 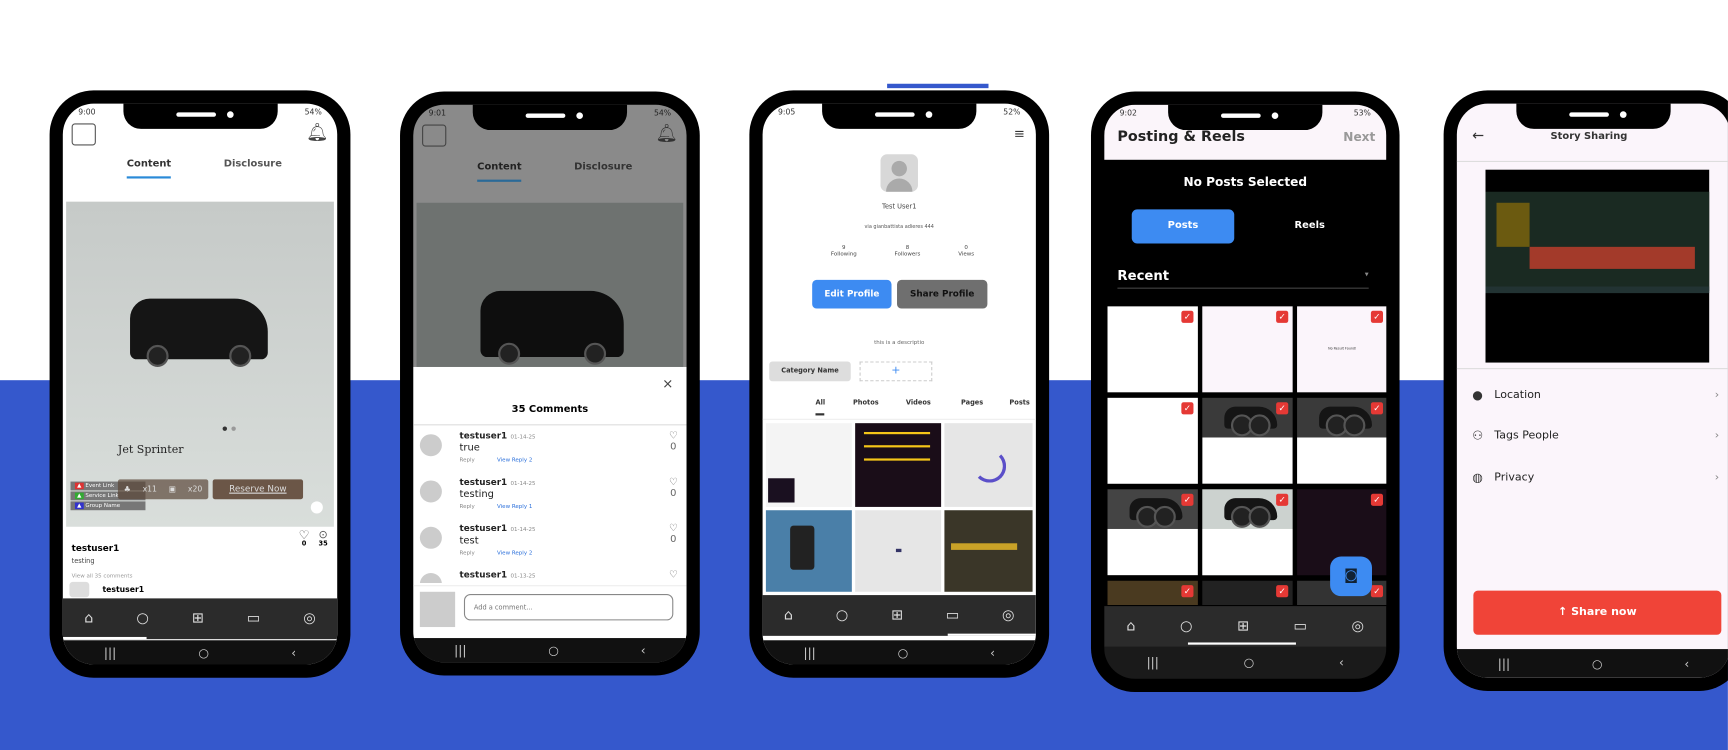 I want to click on posts-toggle: Posts, so click(x=1183, y=226).